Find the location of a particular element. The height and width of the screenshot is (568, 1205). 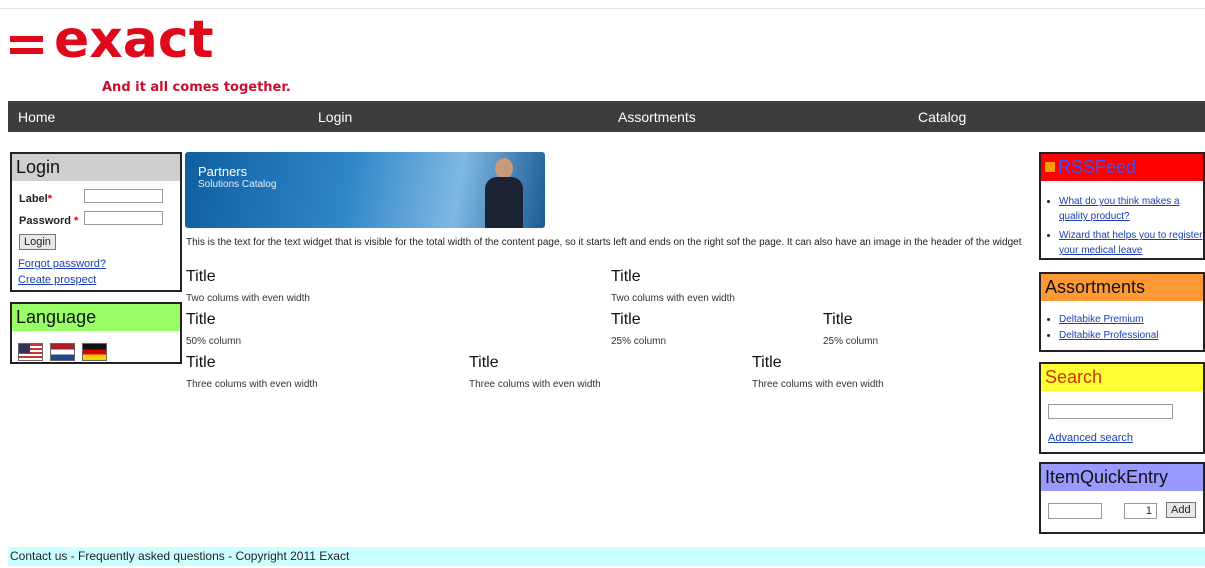

list-item: Deltabike Premium is located at coordinates (1109, 320).